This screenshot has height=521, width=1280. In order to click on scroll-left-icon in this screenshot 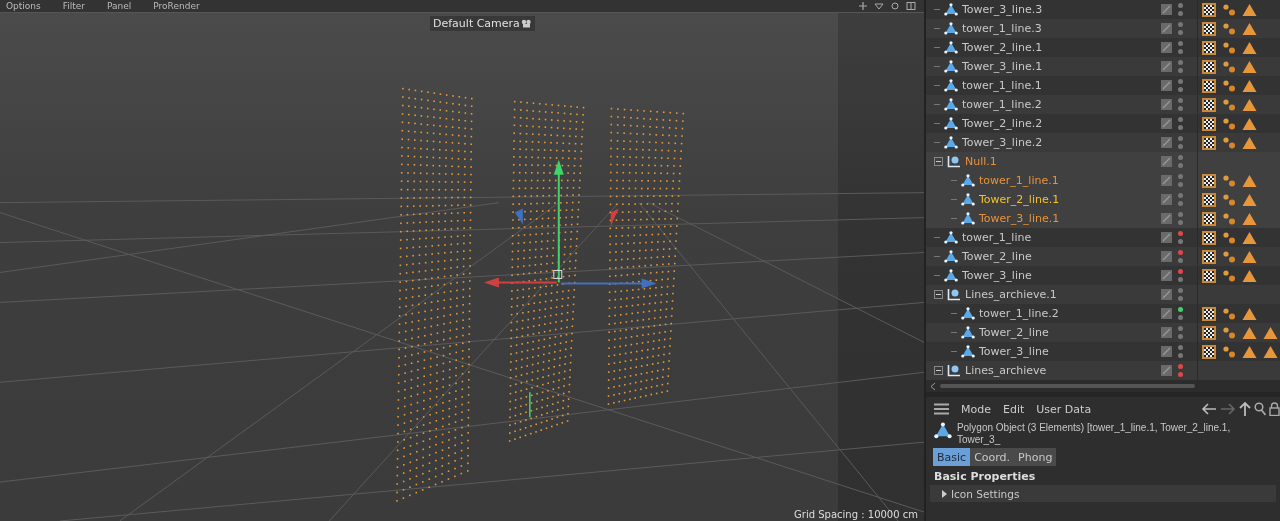, I will do `click(933, 386)`.